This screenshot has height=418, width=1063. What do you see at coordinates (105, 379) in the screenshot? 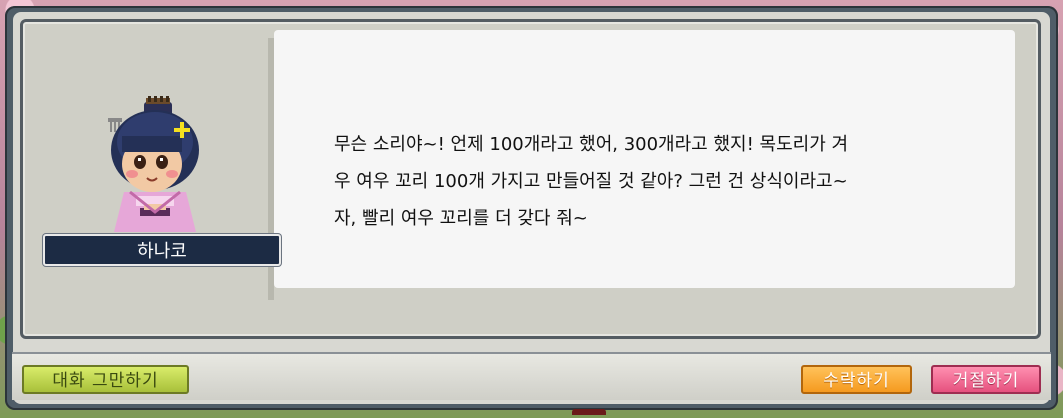
I see `end-chat-button: 대화 그만하기` at bounding box center [105, 379].